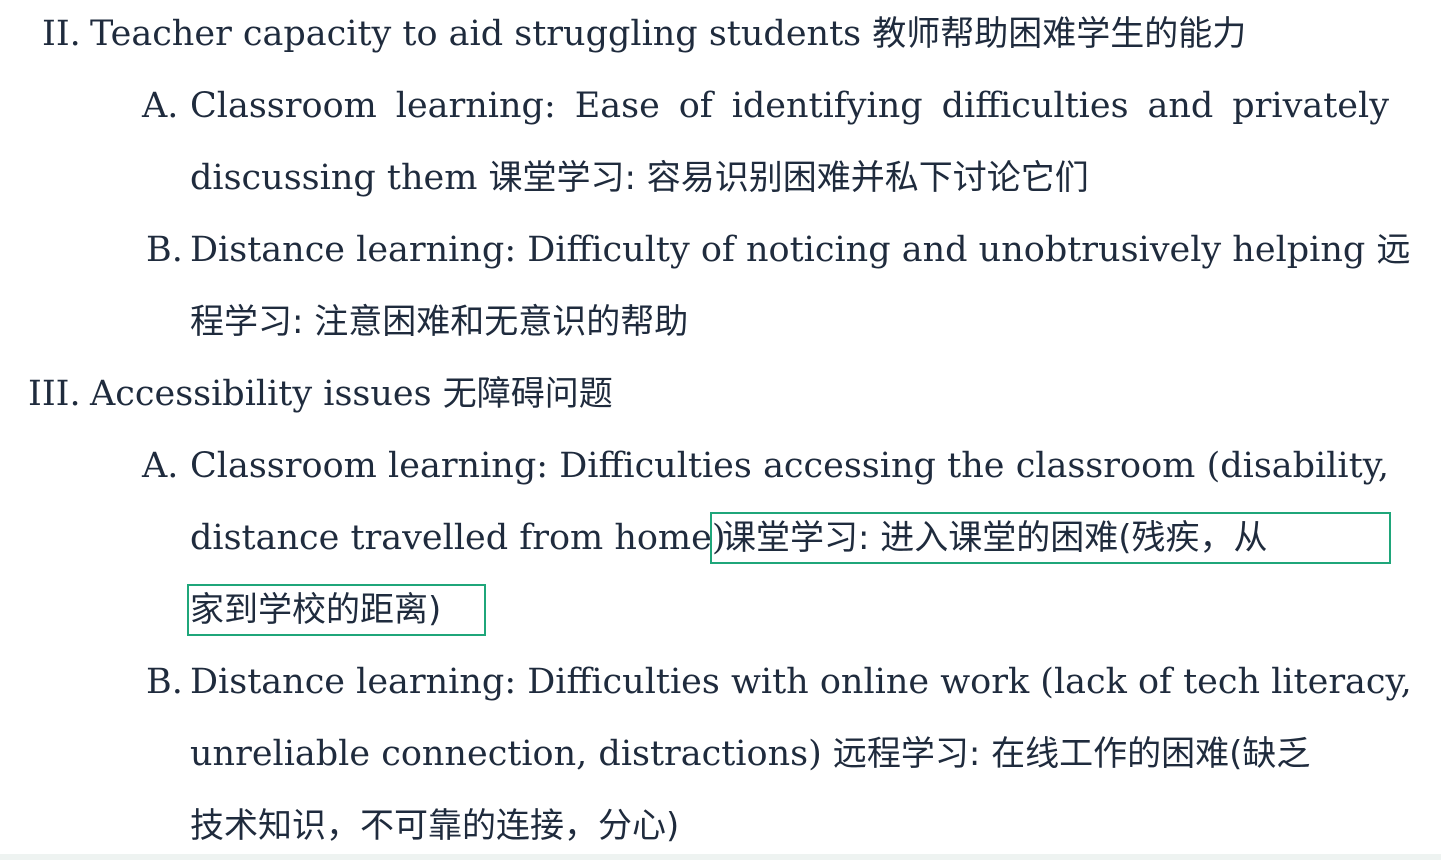  I want to click on section-3-item-a-line-1-word: Classroom, so click(283, 466).